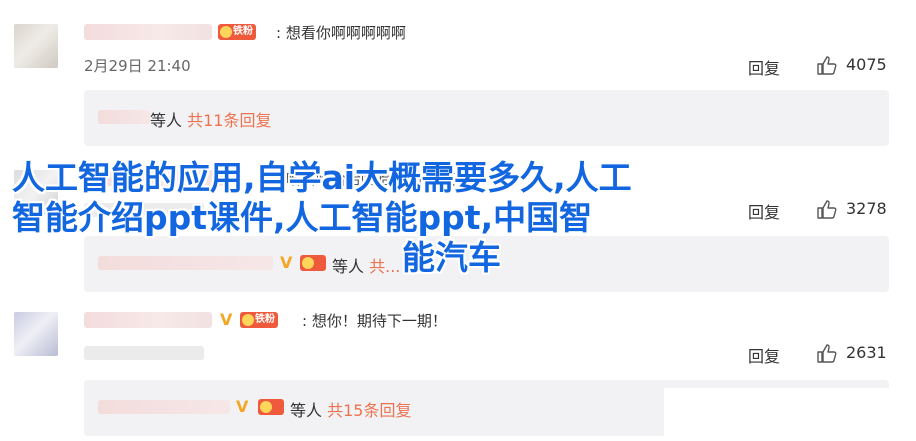 The height and width of the screenshot is (441, 916). Describe the element at coordinates (866, 208) in the screenshot. I see `like-count: 3278` at that location.